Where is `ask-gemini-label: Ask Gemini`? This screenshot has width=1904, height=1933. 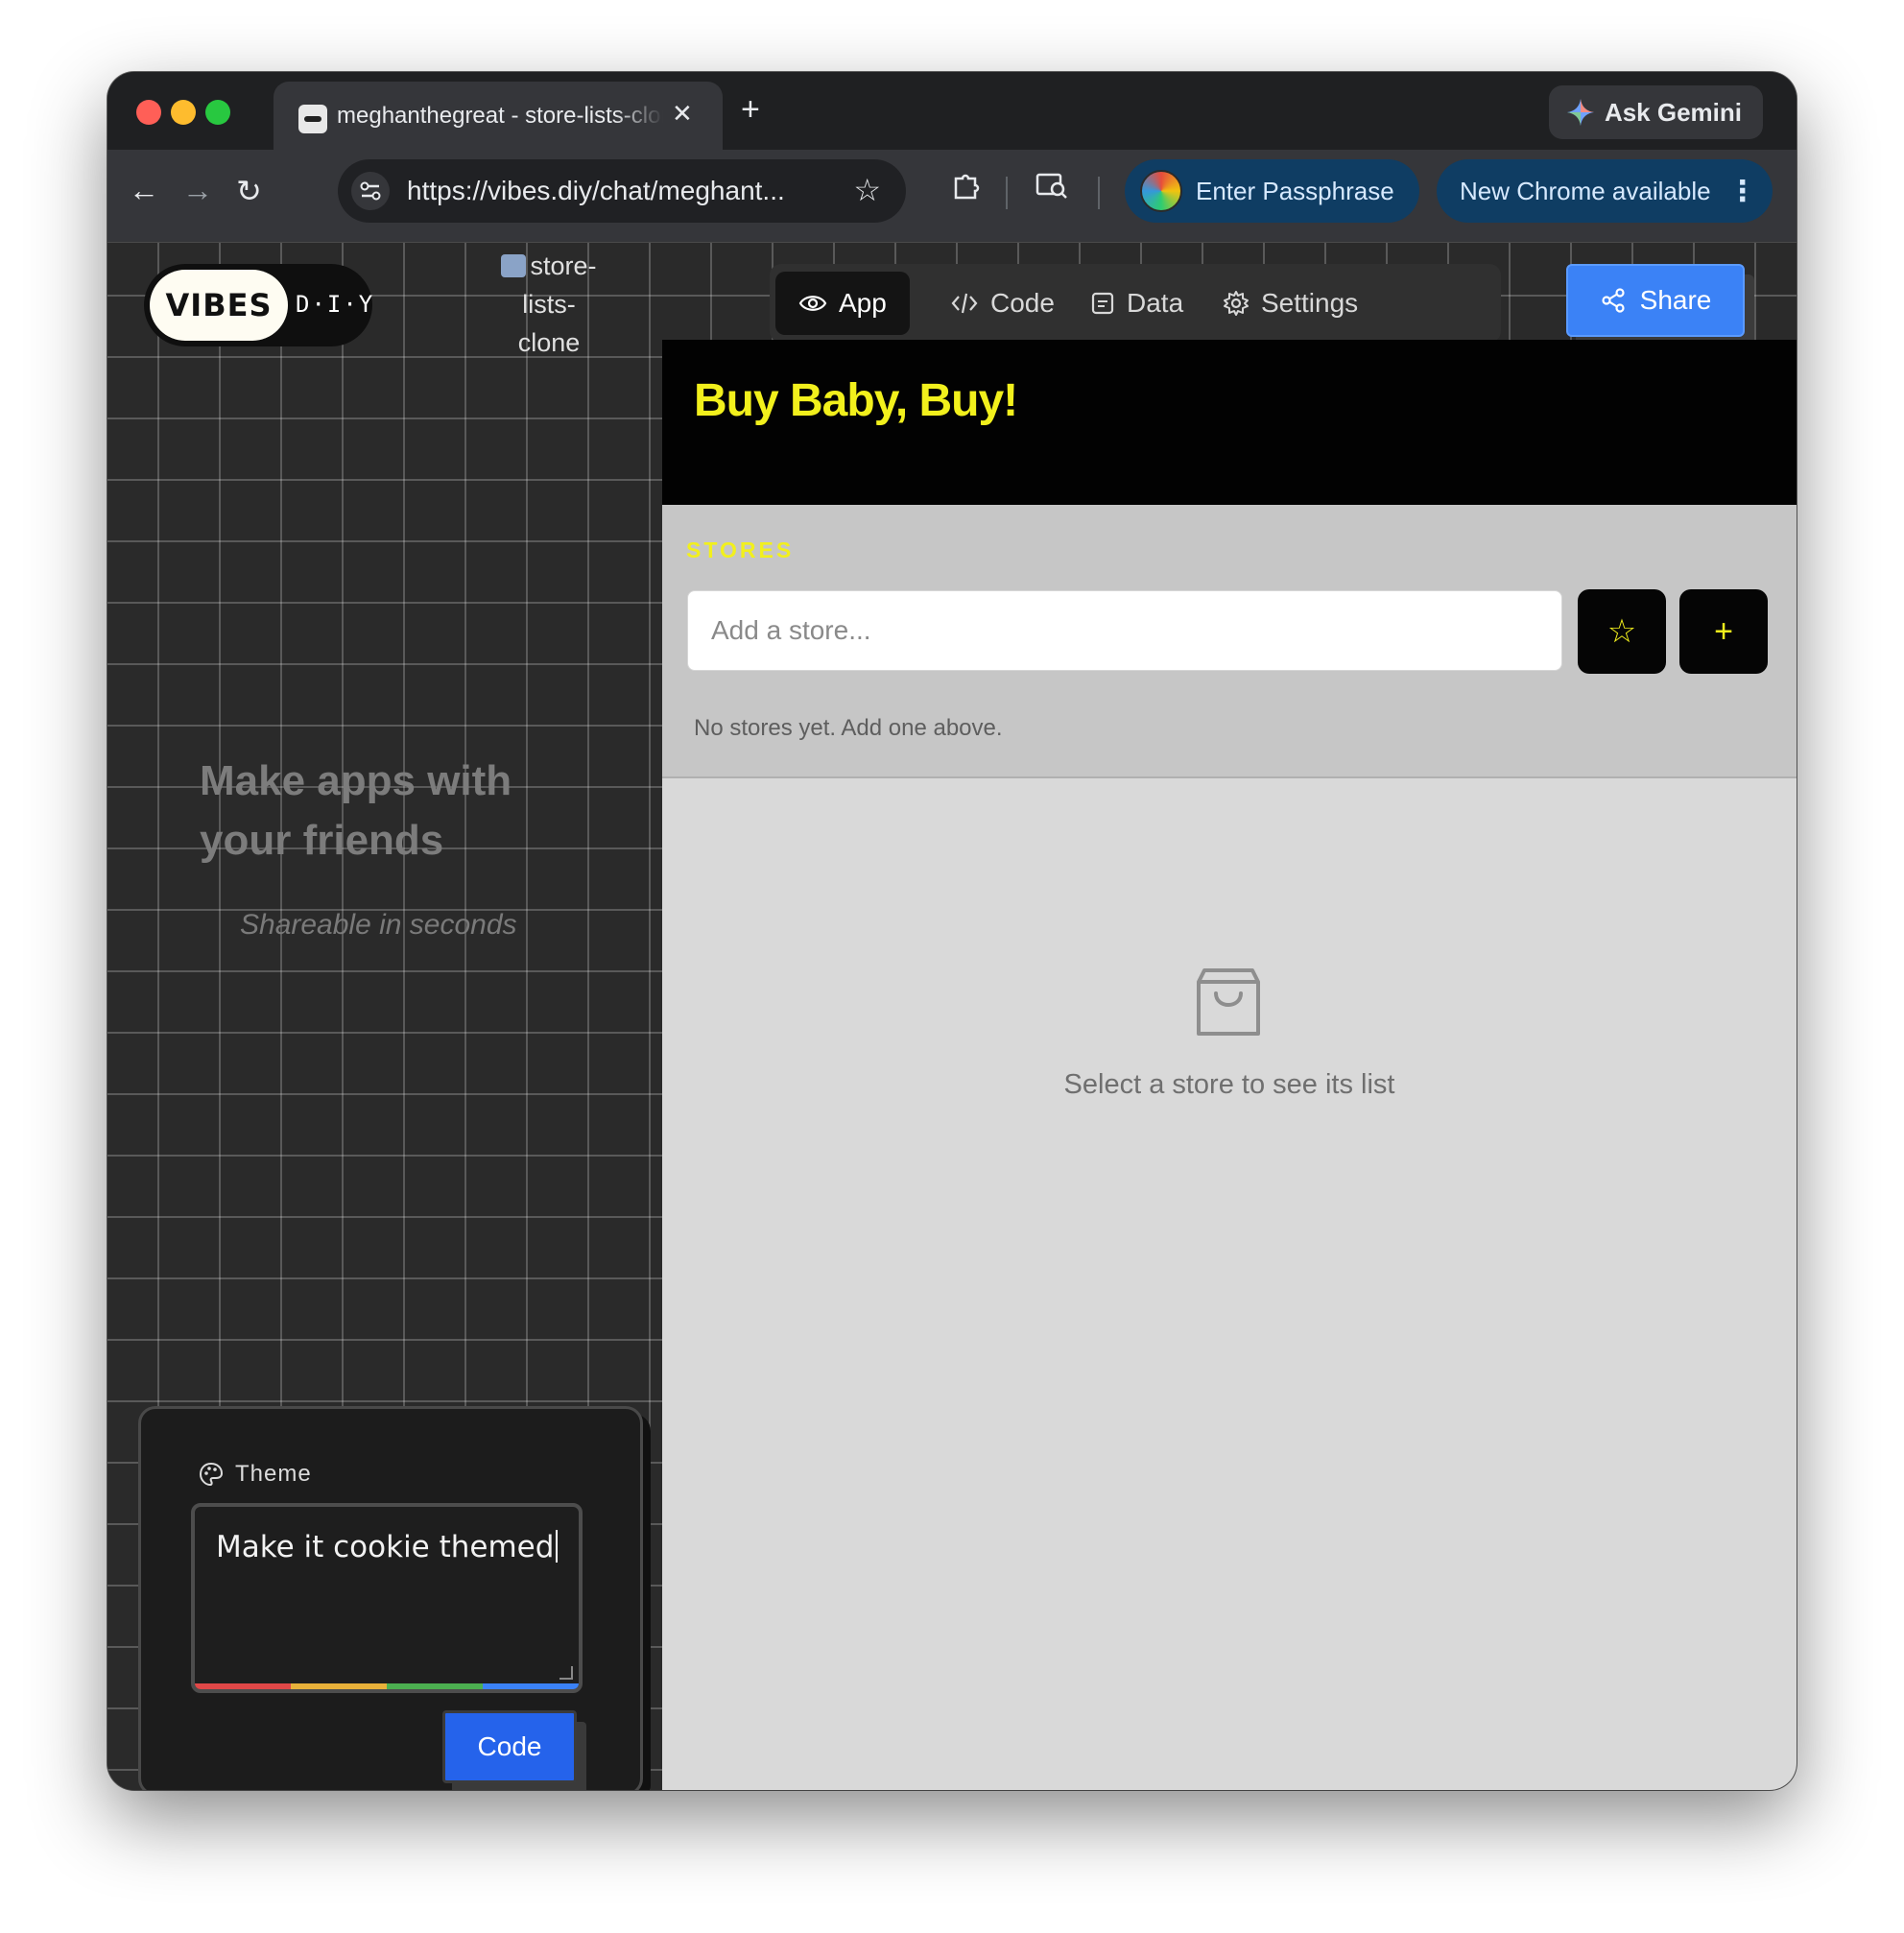
ask-gemini-label: Ask Gemini is located at coordinates (1673, 112).